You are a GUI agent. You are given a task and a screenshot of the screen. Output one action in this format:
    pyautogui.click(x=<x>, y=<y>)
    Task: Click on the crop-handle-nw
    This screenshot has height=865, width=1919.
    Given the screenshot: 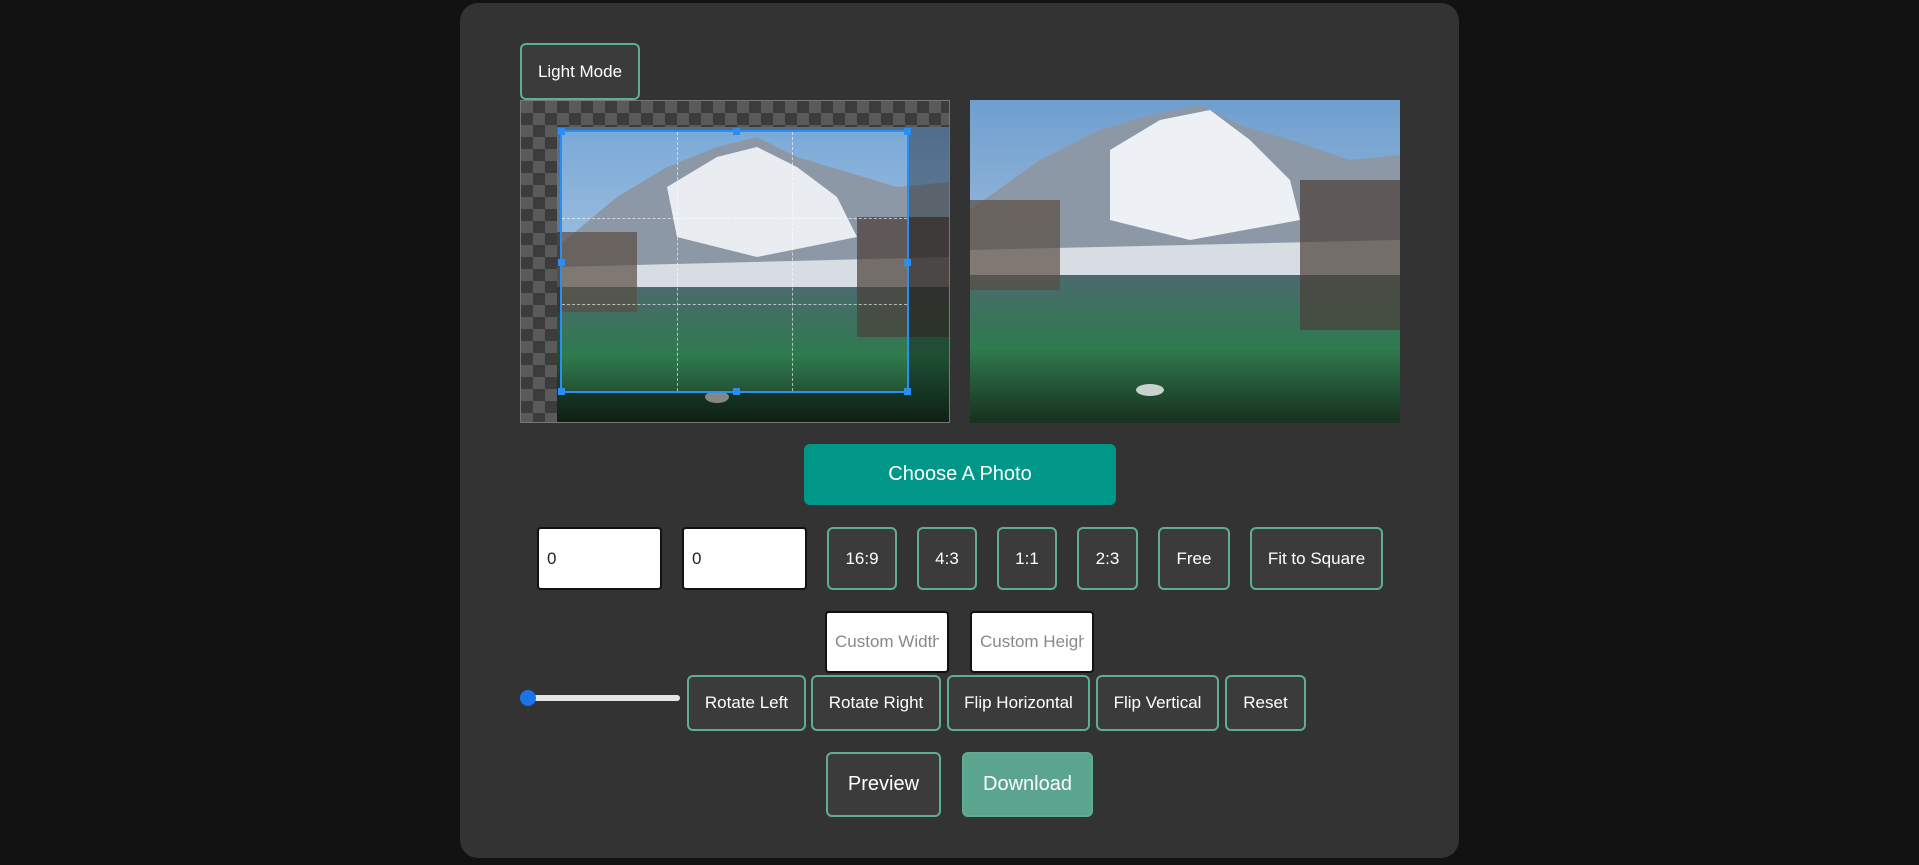 What is the action you would take?
    pyautogui.click(x=561, y=131)
    